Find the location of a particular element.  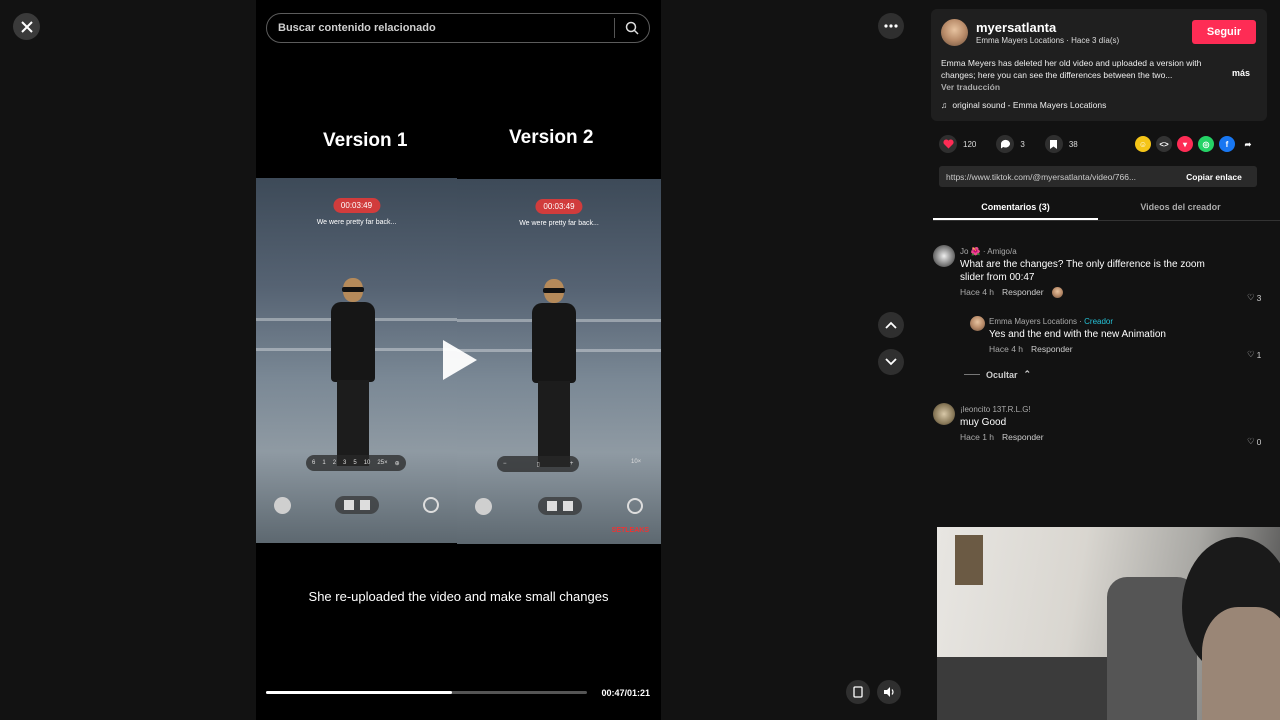

more-link: más is located at coordinates (1241, 73).